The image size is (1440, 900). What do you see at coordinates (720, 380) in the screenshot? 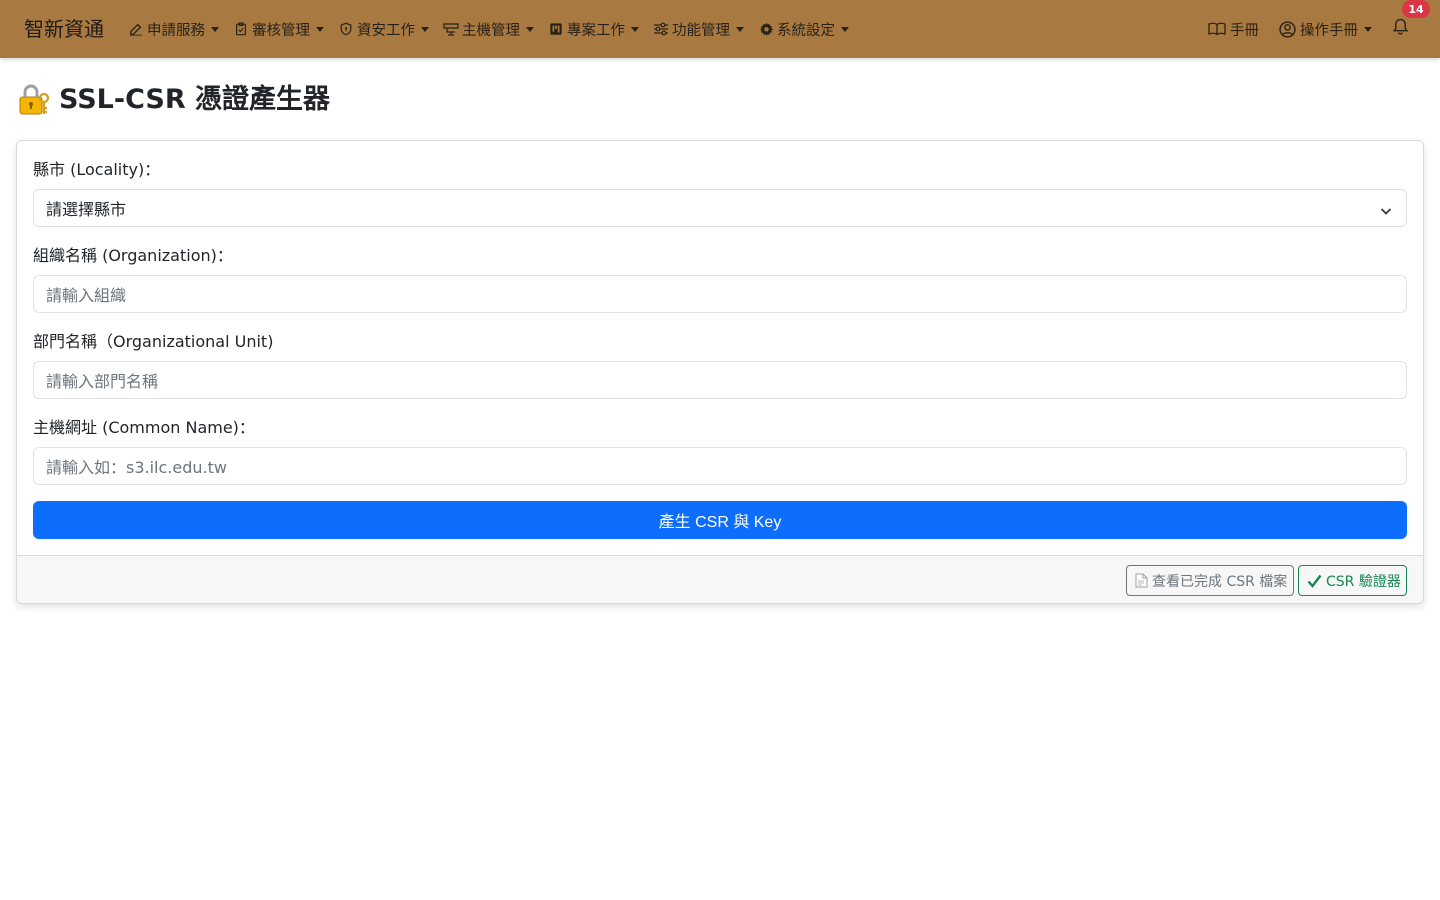
I see `unit-input: 請輸入部門名稱` at bounding box center [720, 380].